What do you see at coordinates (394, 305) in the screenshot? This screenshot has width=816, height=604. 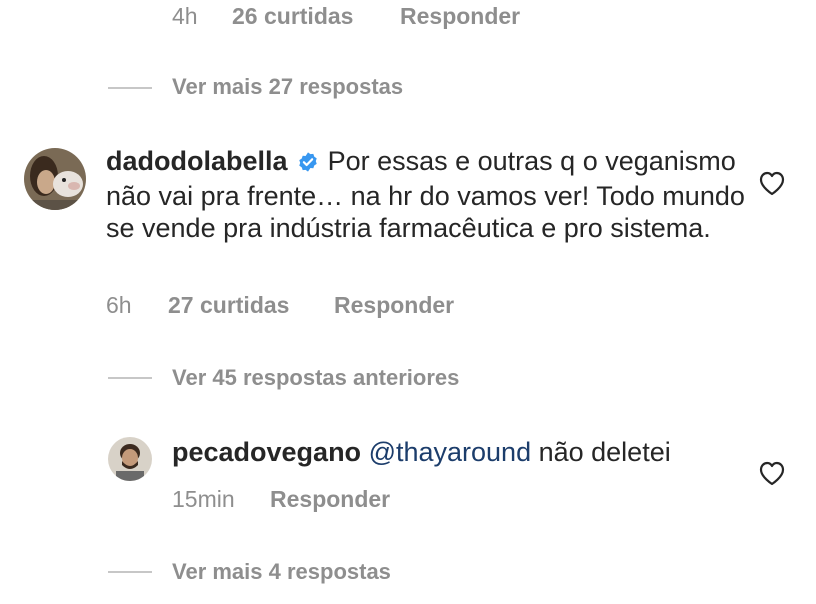 I see `comment-reply-button: Responder` at bounding box center [394, 305].